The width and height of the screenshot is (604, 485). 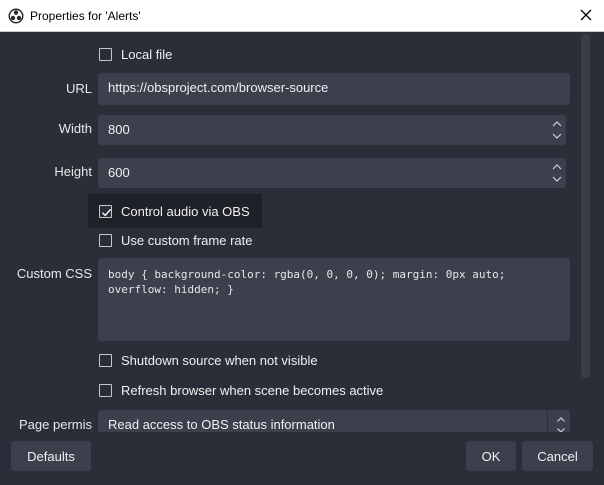 What do you see at coordinates (147, 54) in the screenshot?
I see `local-file-label: Local file` at bounding box center [147, 54].